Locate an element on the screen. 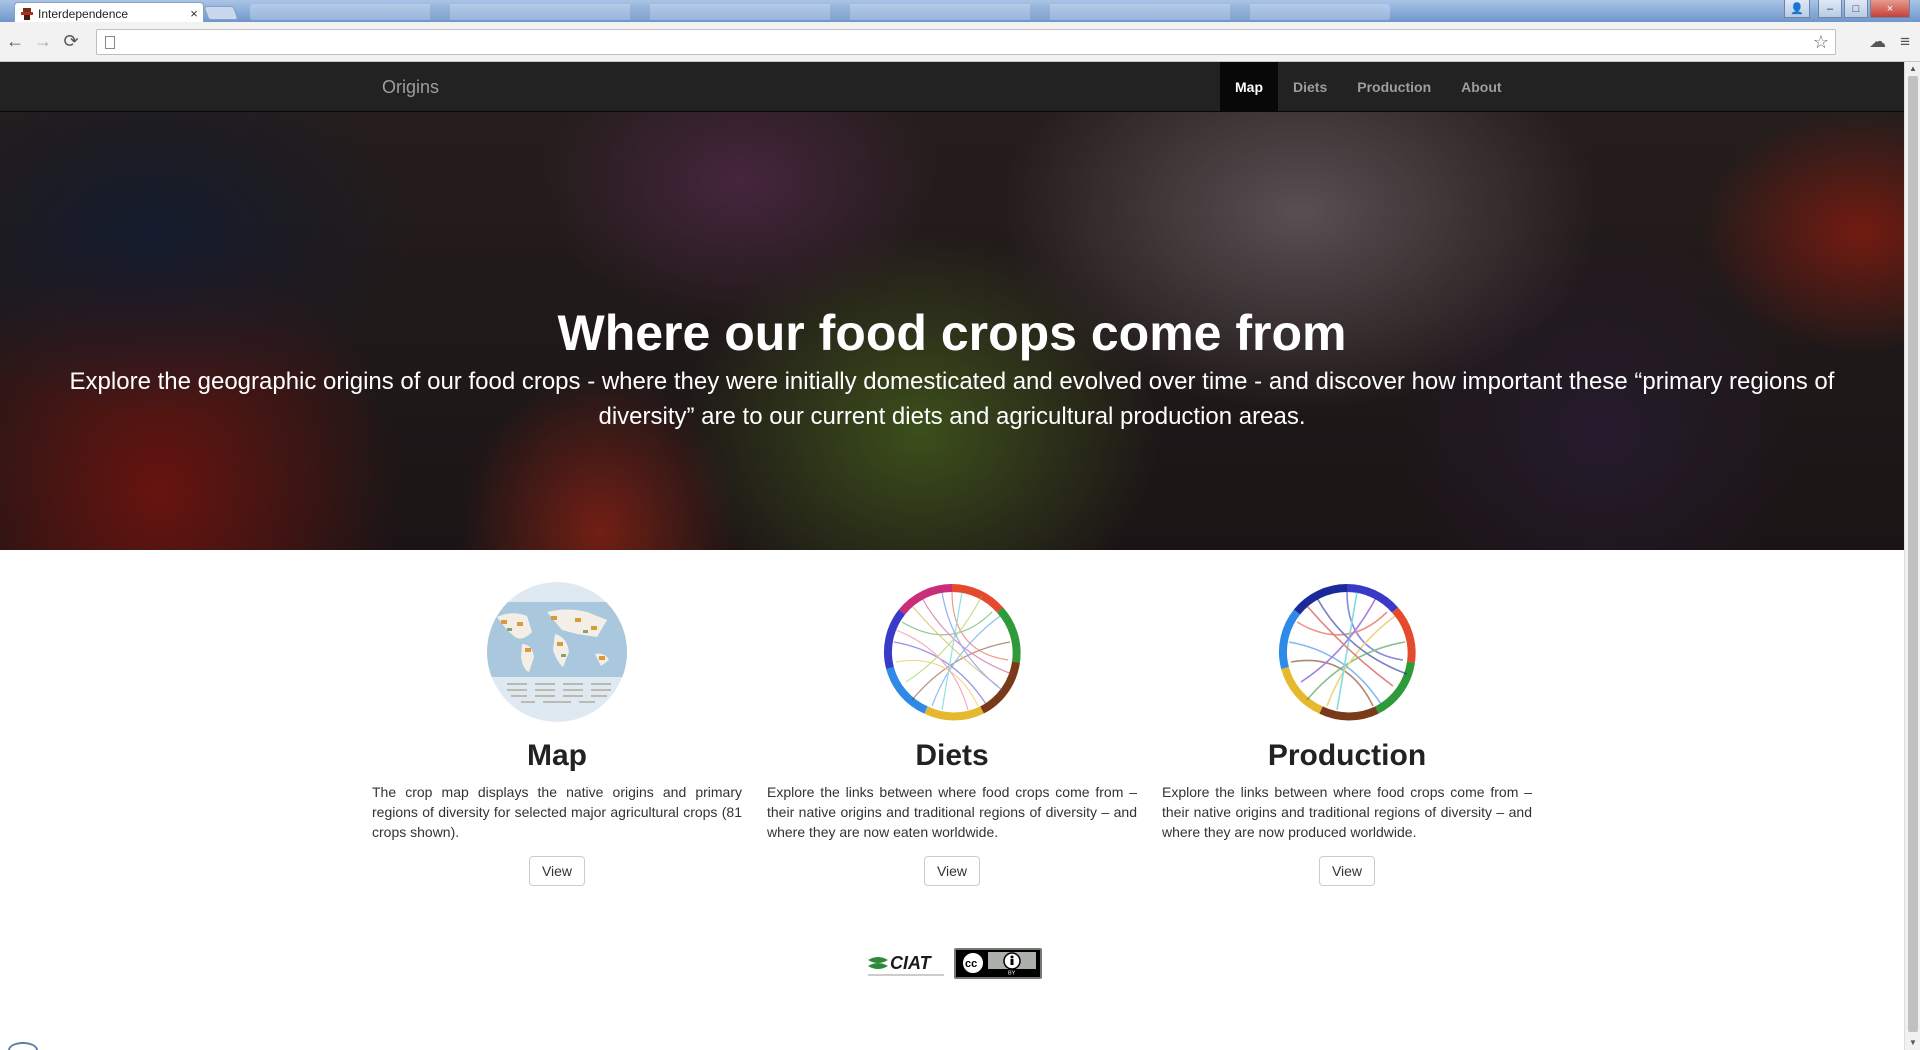 The height and width of the screenshot is (1050, 1920). cc-text: cc is located at coordinates (971, 964).